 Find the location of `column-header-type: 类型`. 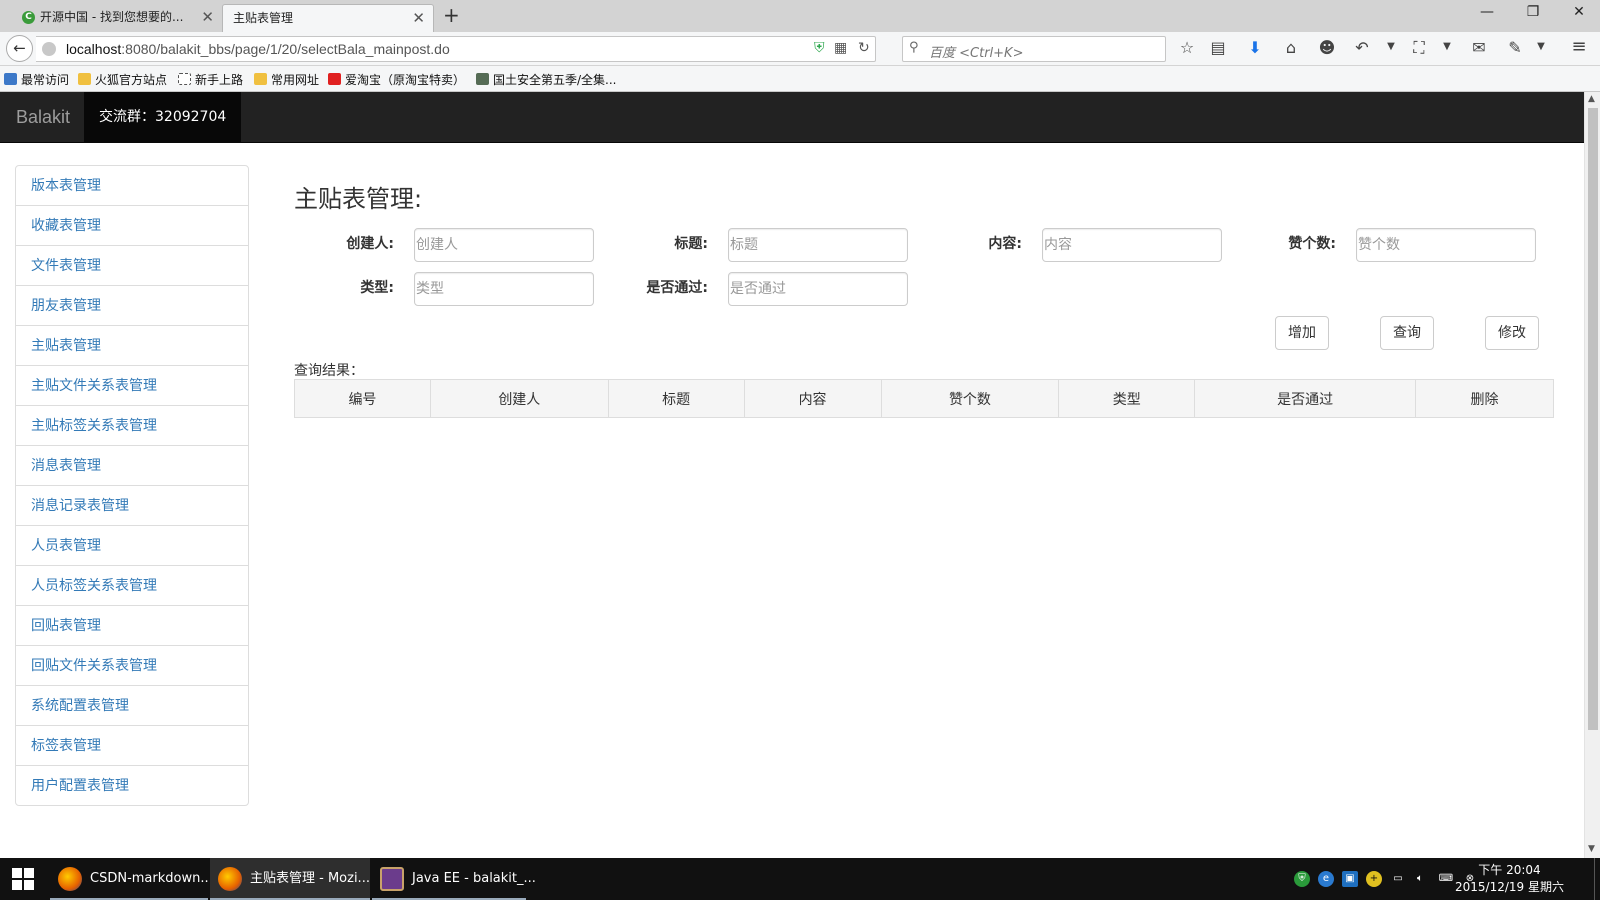

column-header-type: 类型 is located at coordinates (1127, 398).